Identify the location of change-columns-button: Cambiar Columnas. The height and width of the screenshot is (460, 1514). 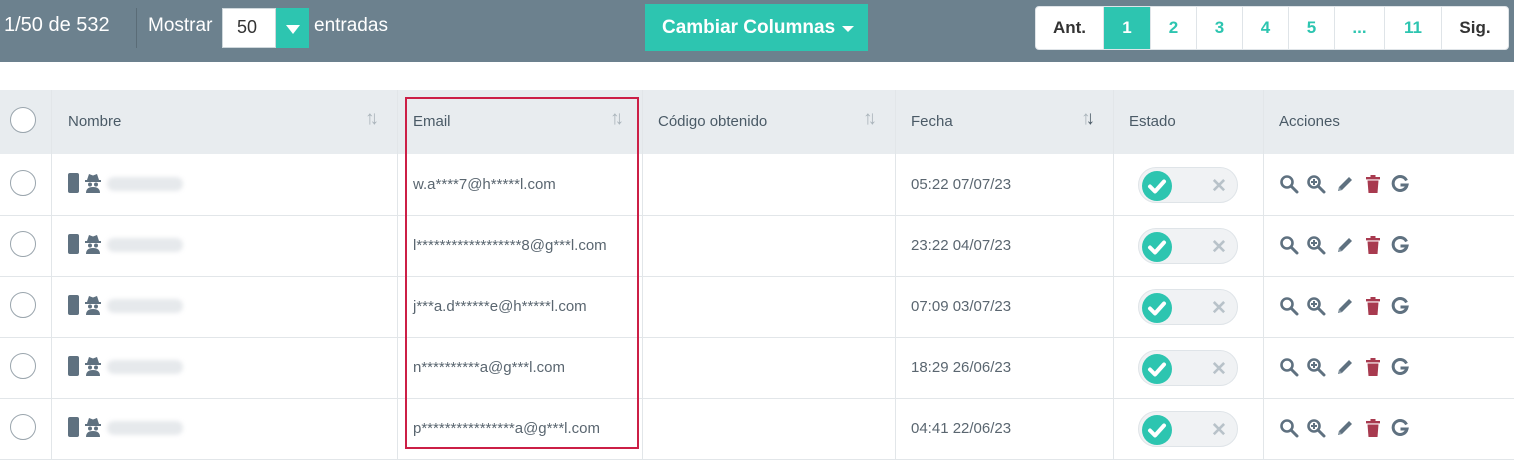
(756, 27).